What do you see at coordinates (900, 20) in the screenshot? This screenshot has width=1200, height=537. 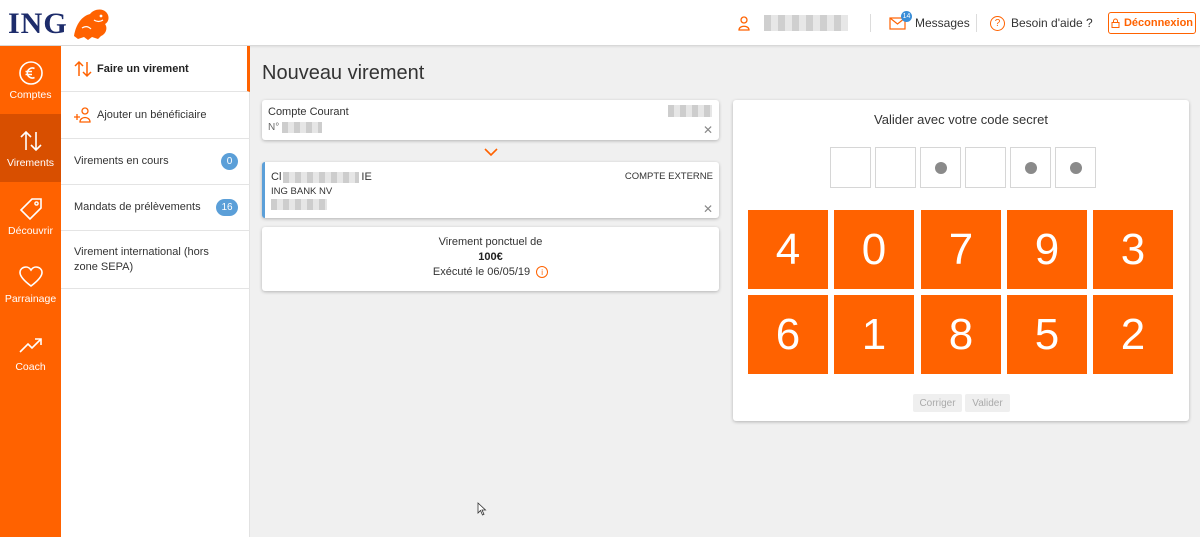 I see `envelope-icon: 14` at bounding box center [900, 20].